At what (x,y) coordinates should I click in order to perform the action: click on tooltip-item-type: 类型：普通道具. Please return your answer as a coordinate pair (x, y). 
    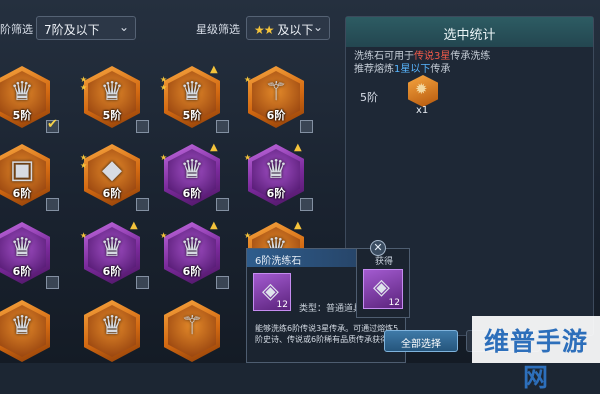
    Looking at the image, I should click on (331, 309).